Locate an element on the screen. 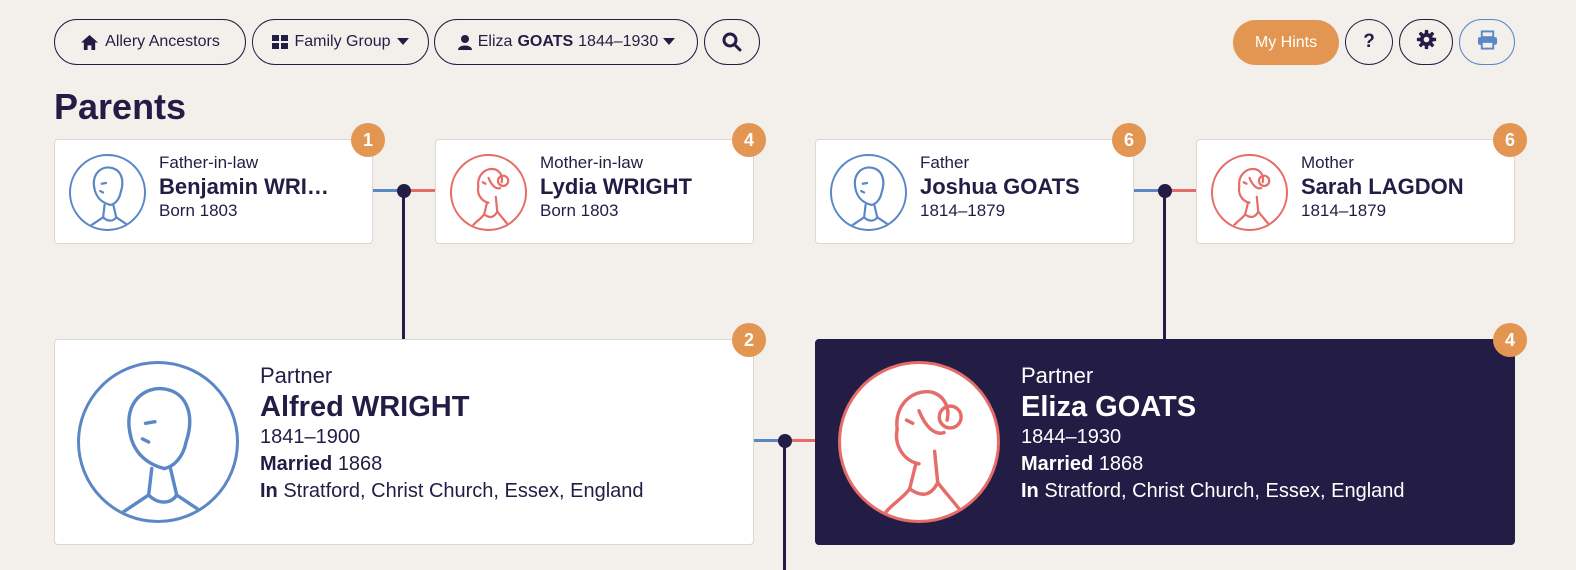 This screenshot has width=1576, height=570. person-name: Eliza GOATS is located at coordinates (1109, 407).